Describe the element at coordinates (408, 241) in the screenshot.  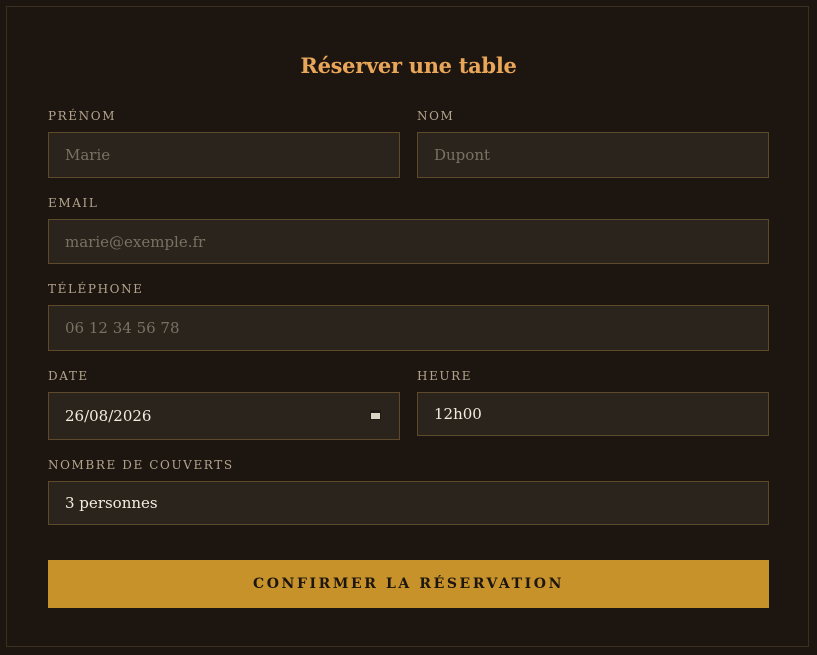
I see `email-input: marie@exemple.fr` at that location.